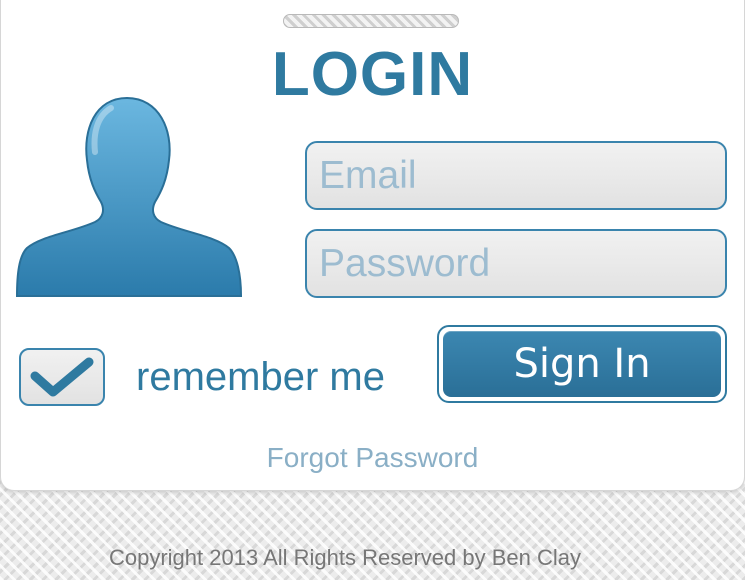 The width and height of the screenshot is (745, 580). I want to click on remember-me-label: remember me, so click(260, 377).